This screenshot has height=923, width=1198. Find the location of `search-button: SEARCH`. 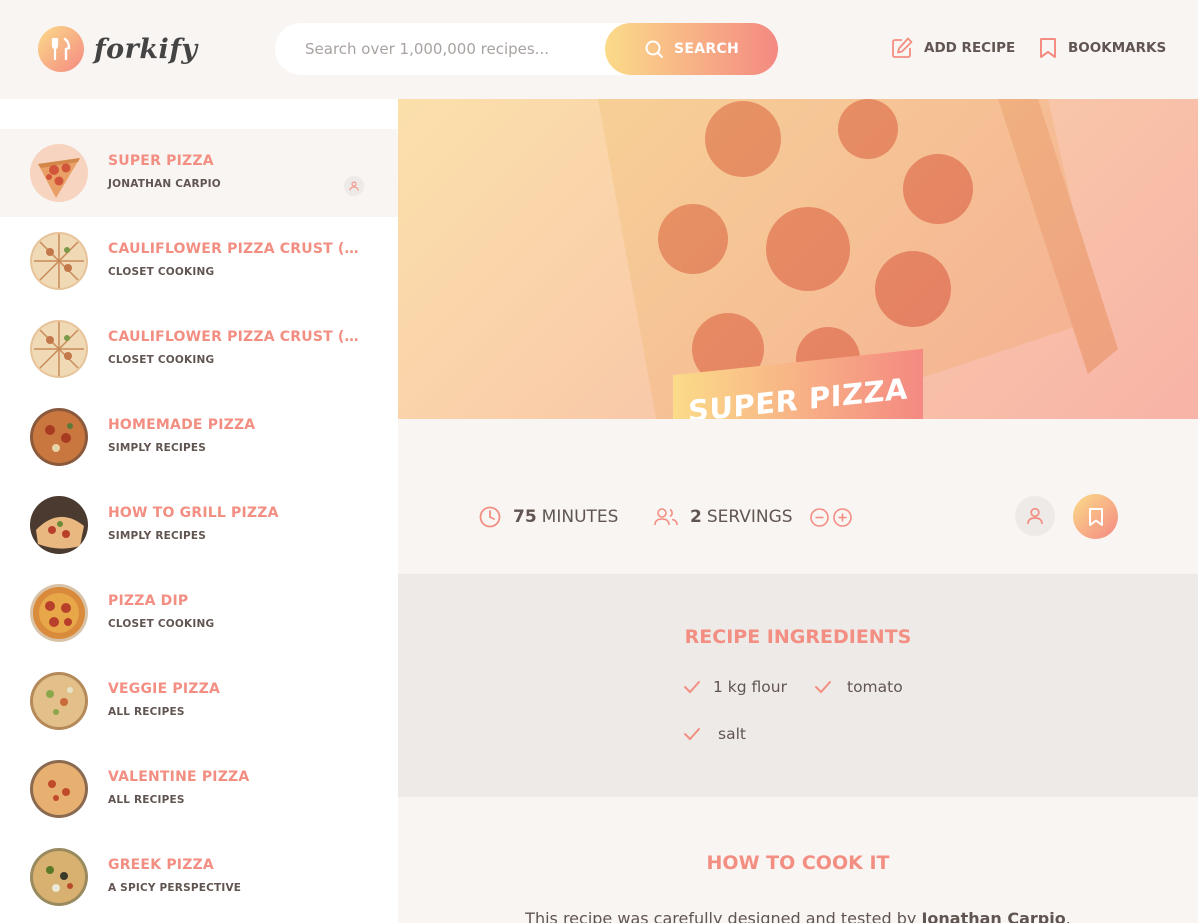

search-button: SEARCH is located at coordinates (691, 49).